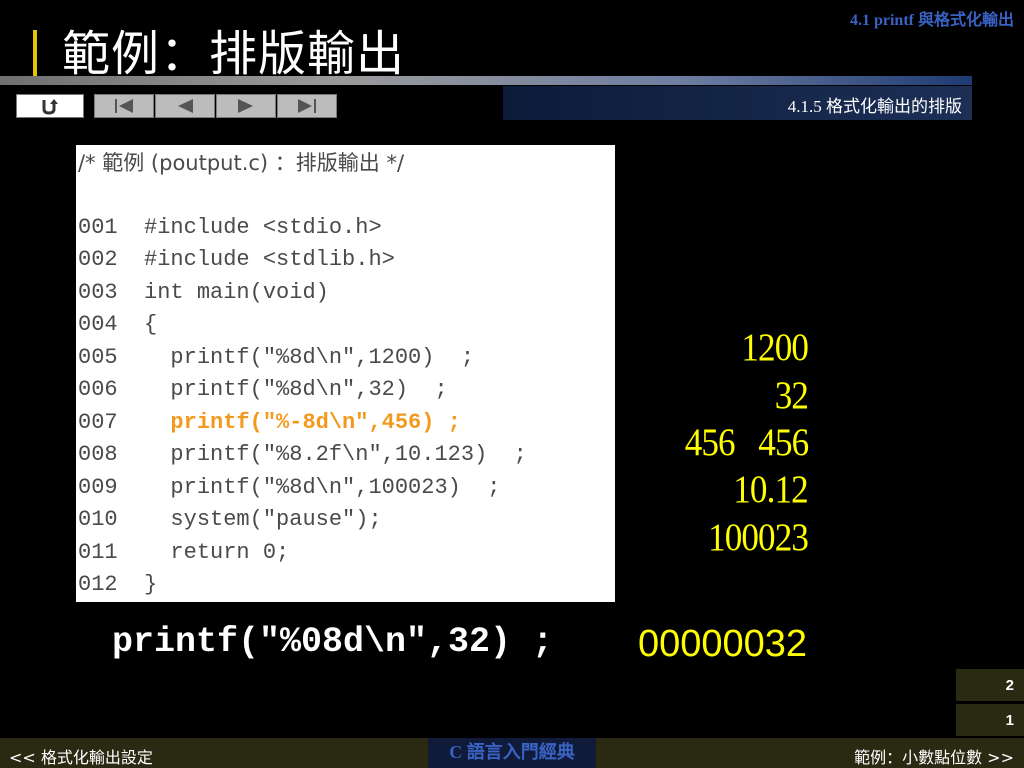  What do you see at coordinates (771, 489) in the screenshot?
I see `output-line: 10.12` at bounding box center [771, 489].